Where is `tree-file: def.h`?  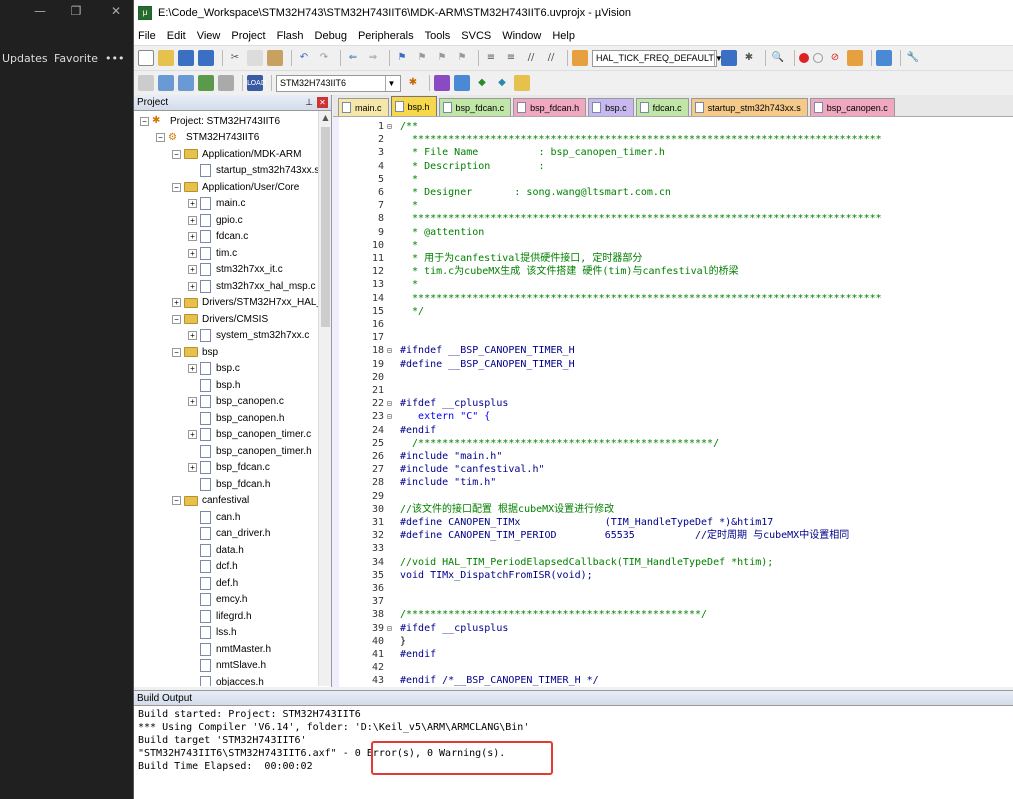 tree-file: def.h is located at coordinates (213, 583).